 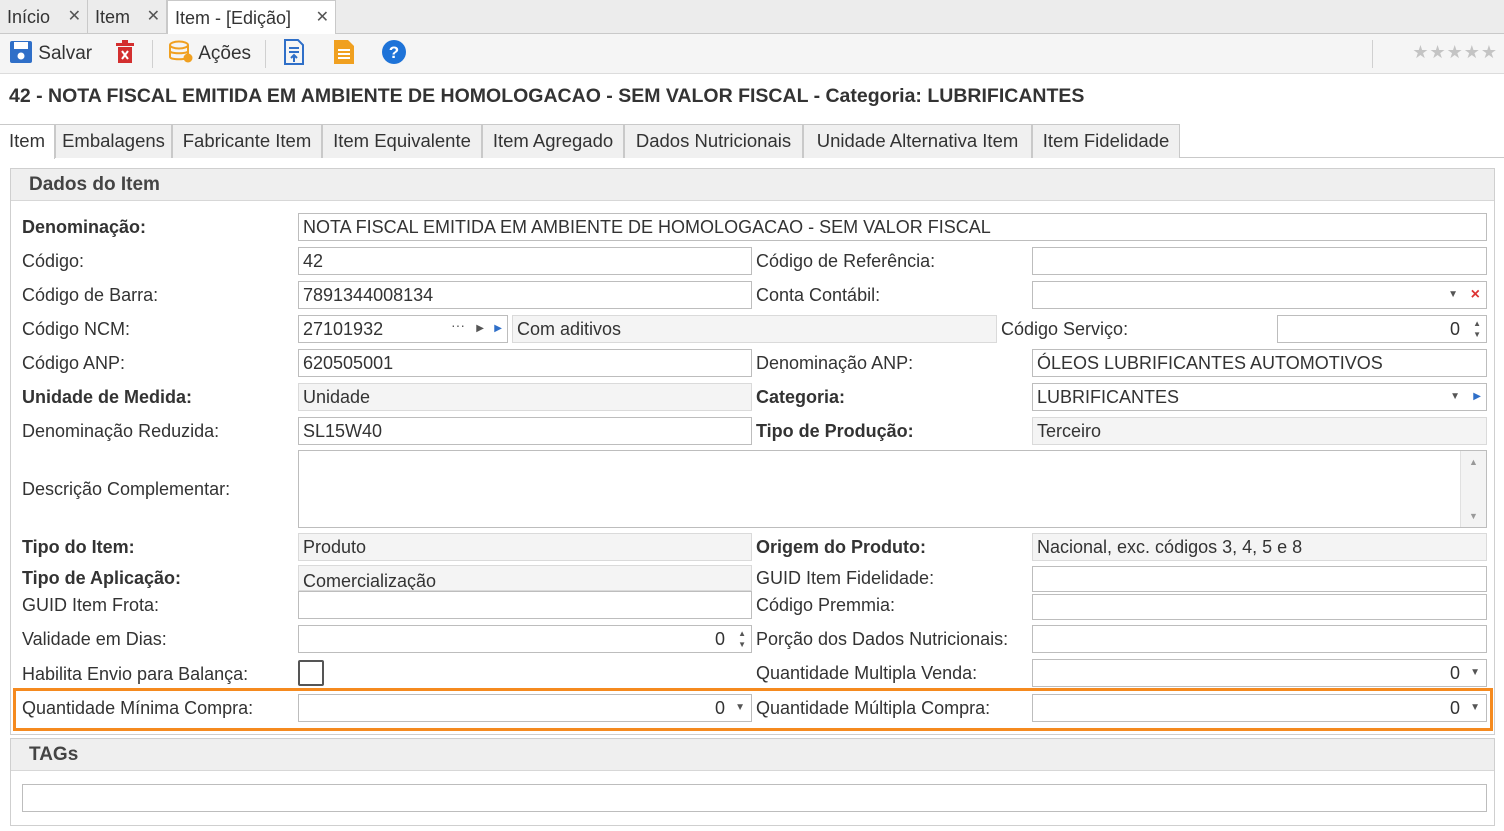 What do you see at coordinates (343, 329) in the screenshot?
I see `codigo-ncm-value: 27101932` at bounding box center [343, 329].